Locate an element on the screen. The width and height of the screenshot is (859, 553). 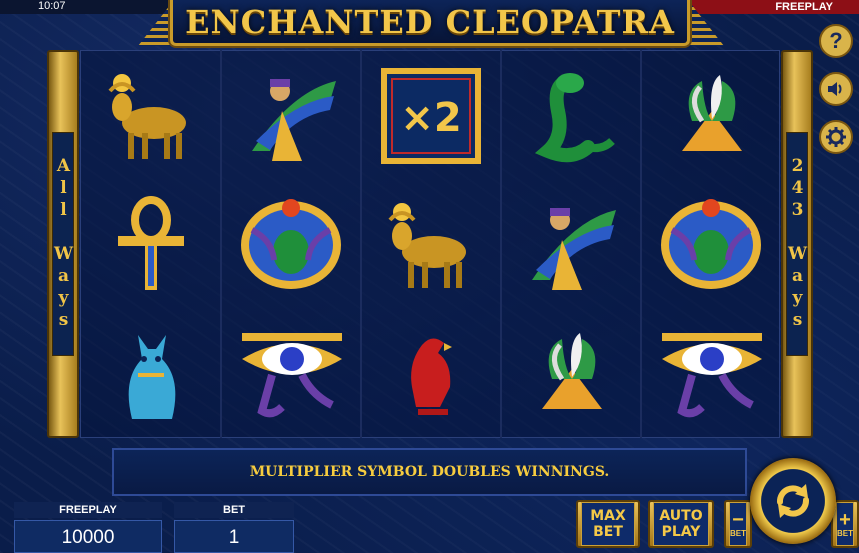
settings-button is located at coordinates (836, 137).